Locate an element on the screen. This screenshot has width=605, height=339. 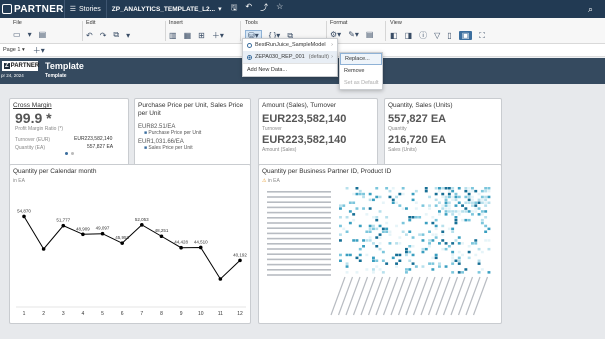
data-label: 44,428 is located at coordinates (181, 242).